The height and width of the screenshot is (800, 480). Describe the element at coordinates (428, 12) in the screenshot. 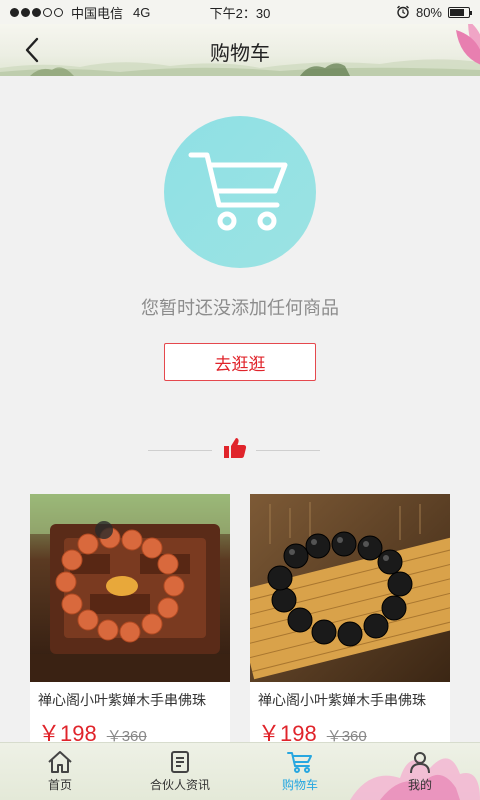

I see `battery-percent: 80%` at that location.